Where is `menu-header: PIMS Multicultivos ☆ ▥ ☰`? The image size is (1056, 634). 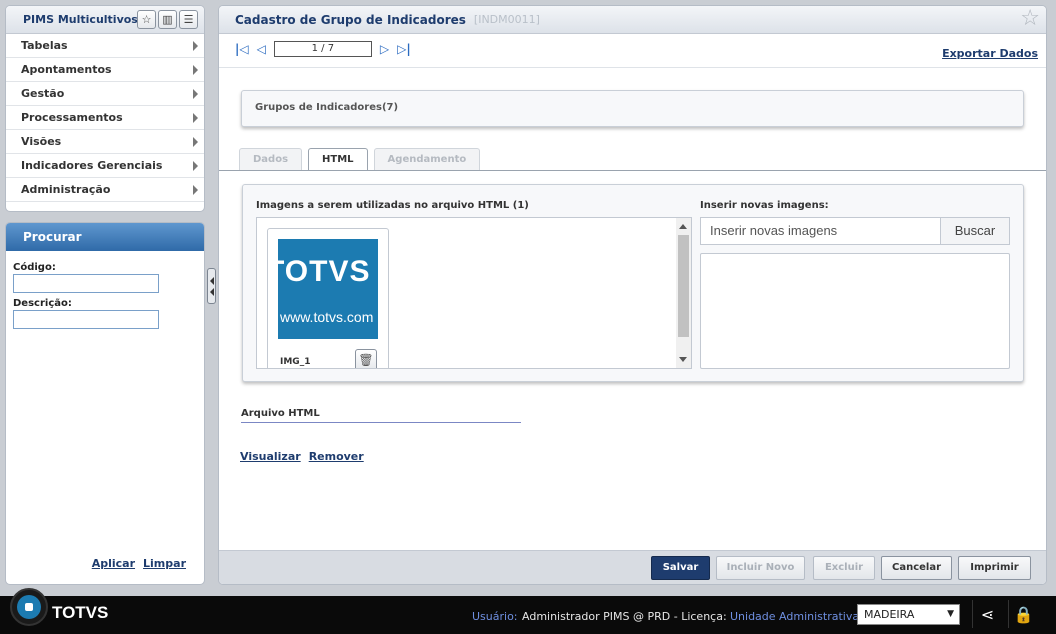
menu-header: PIMS Multicultivos ☆ ▥ ☰ is located at coordinates (105, 20).